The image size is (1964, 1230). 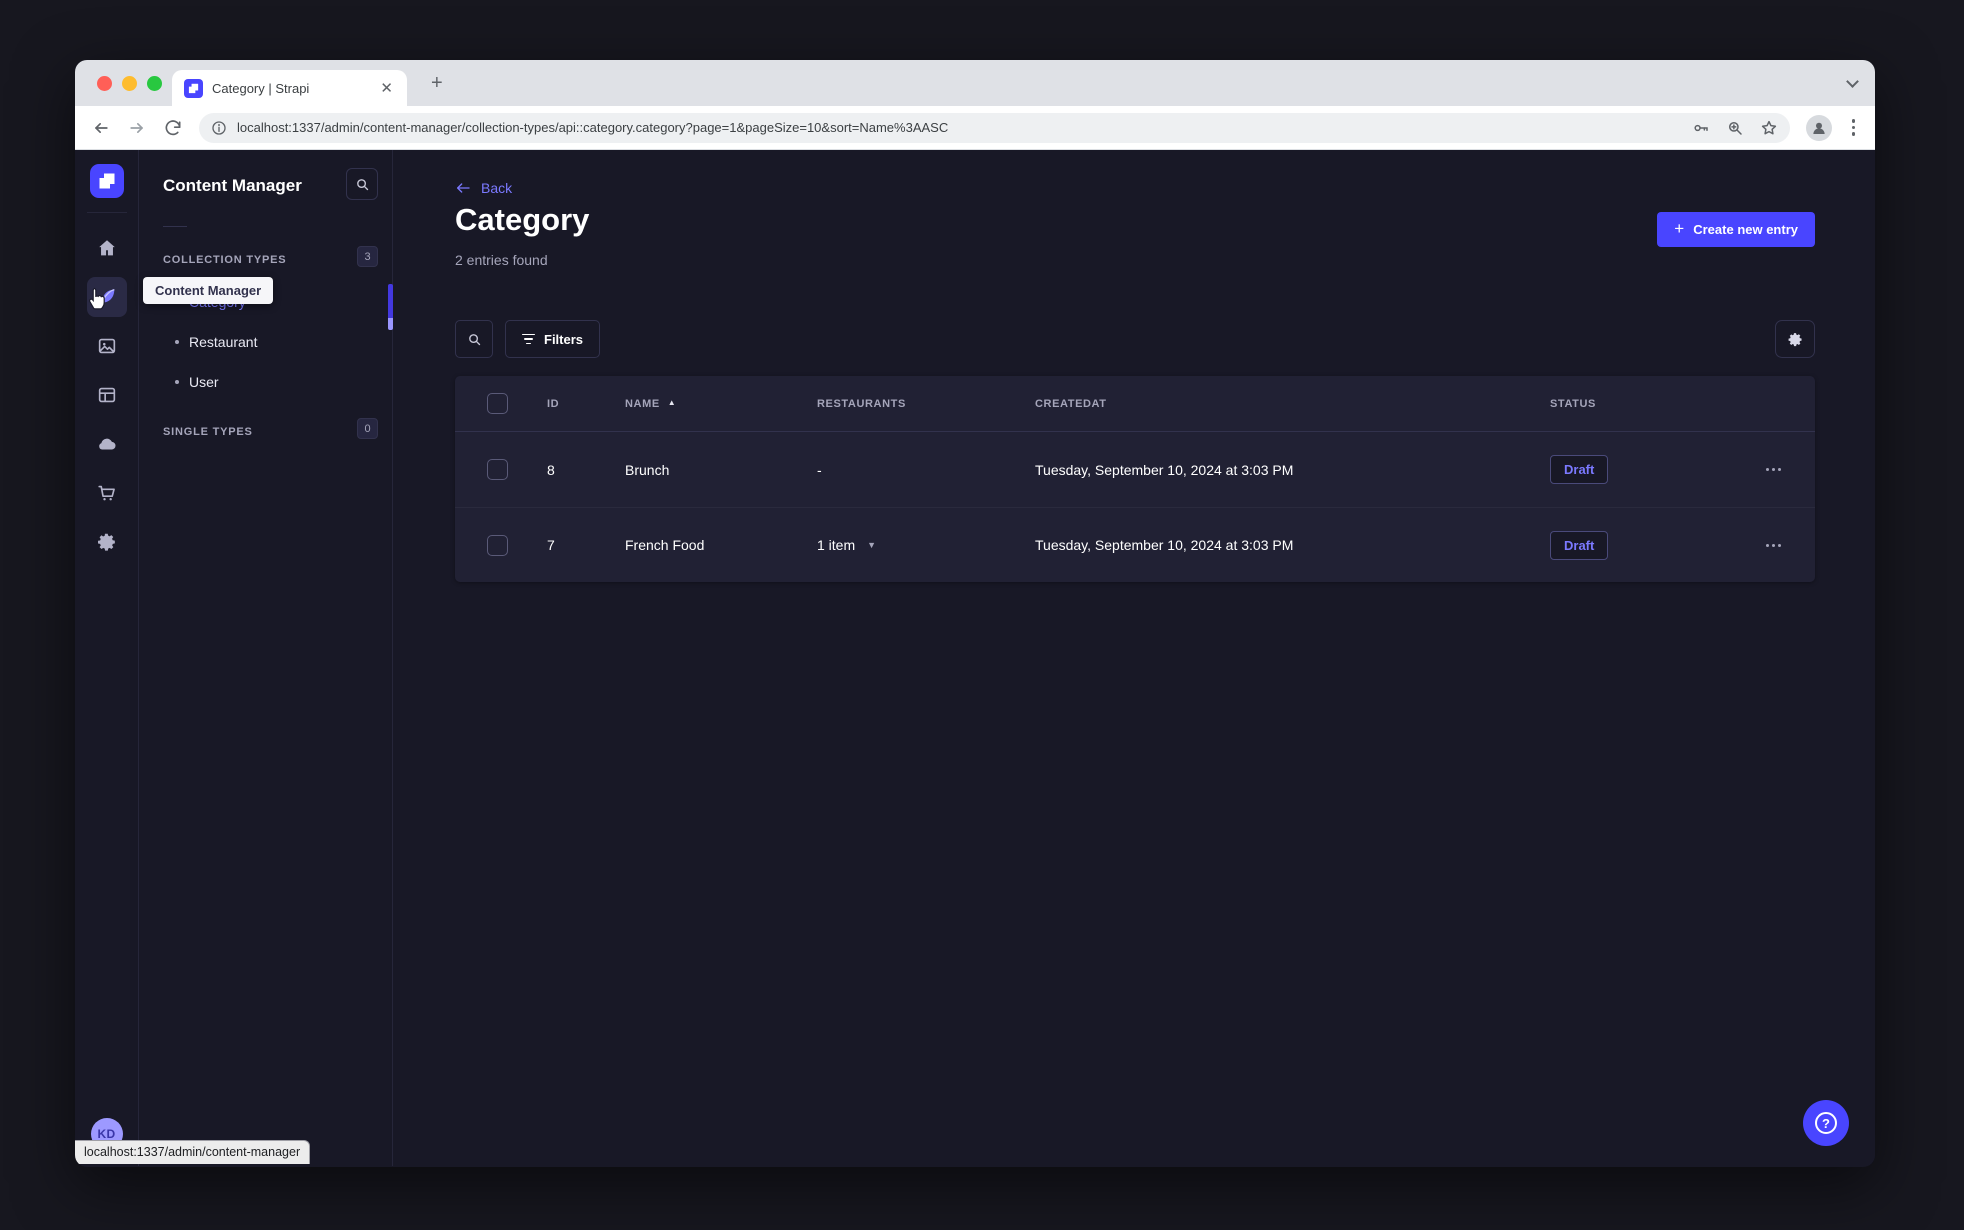 I want to click on cell-restaurants: -, so click(x=819, y=469).